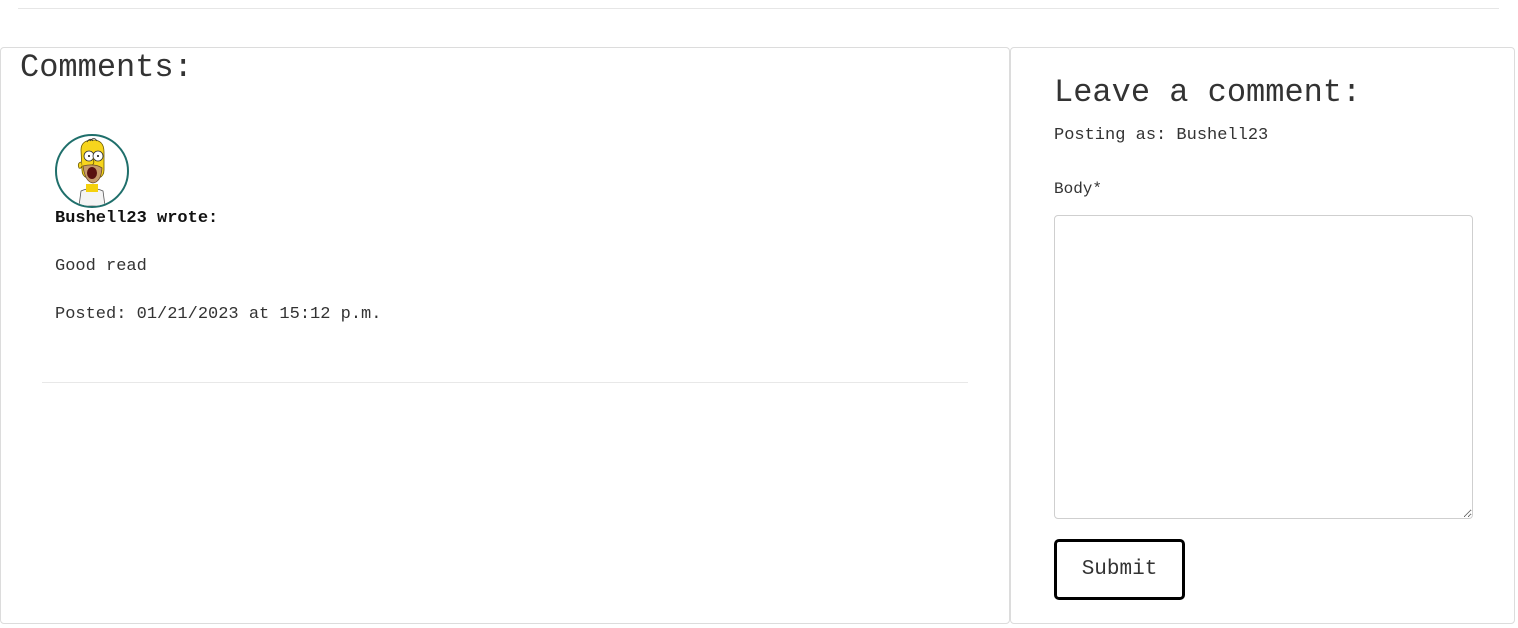 The height and width of the screenshot is (628, 1518). What do you see at coordinates (137, 218) in the screenshot?
I see `comment-author: Bushell23 wrote:` at bounding box center [137, 218].